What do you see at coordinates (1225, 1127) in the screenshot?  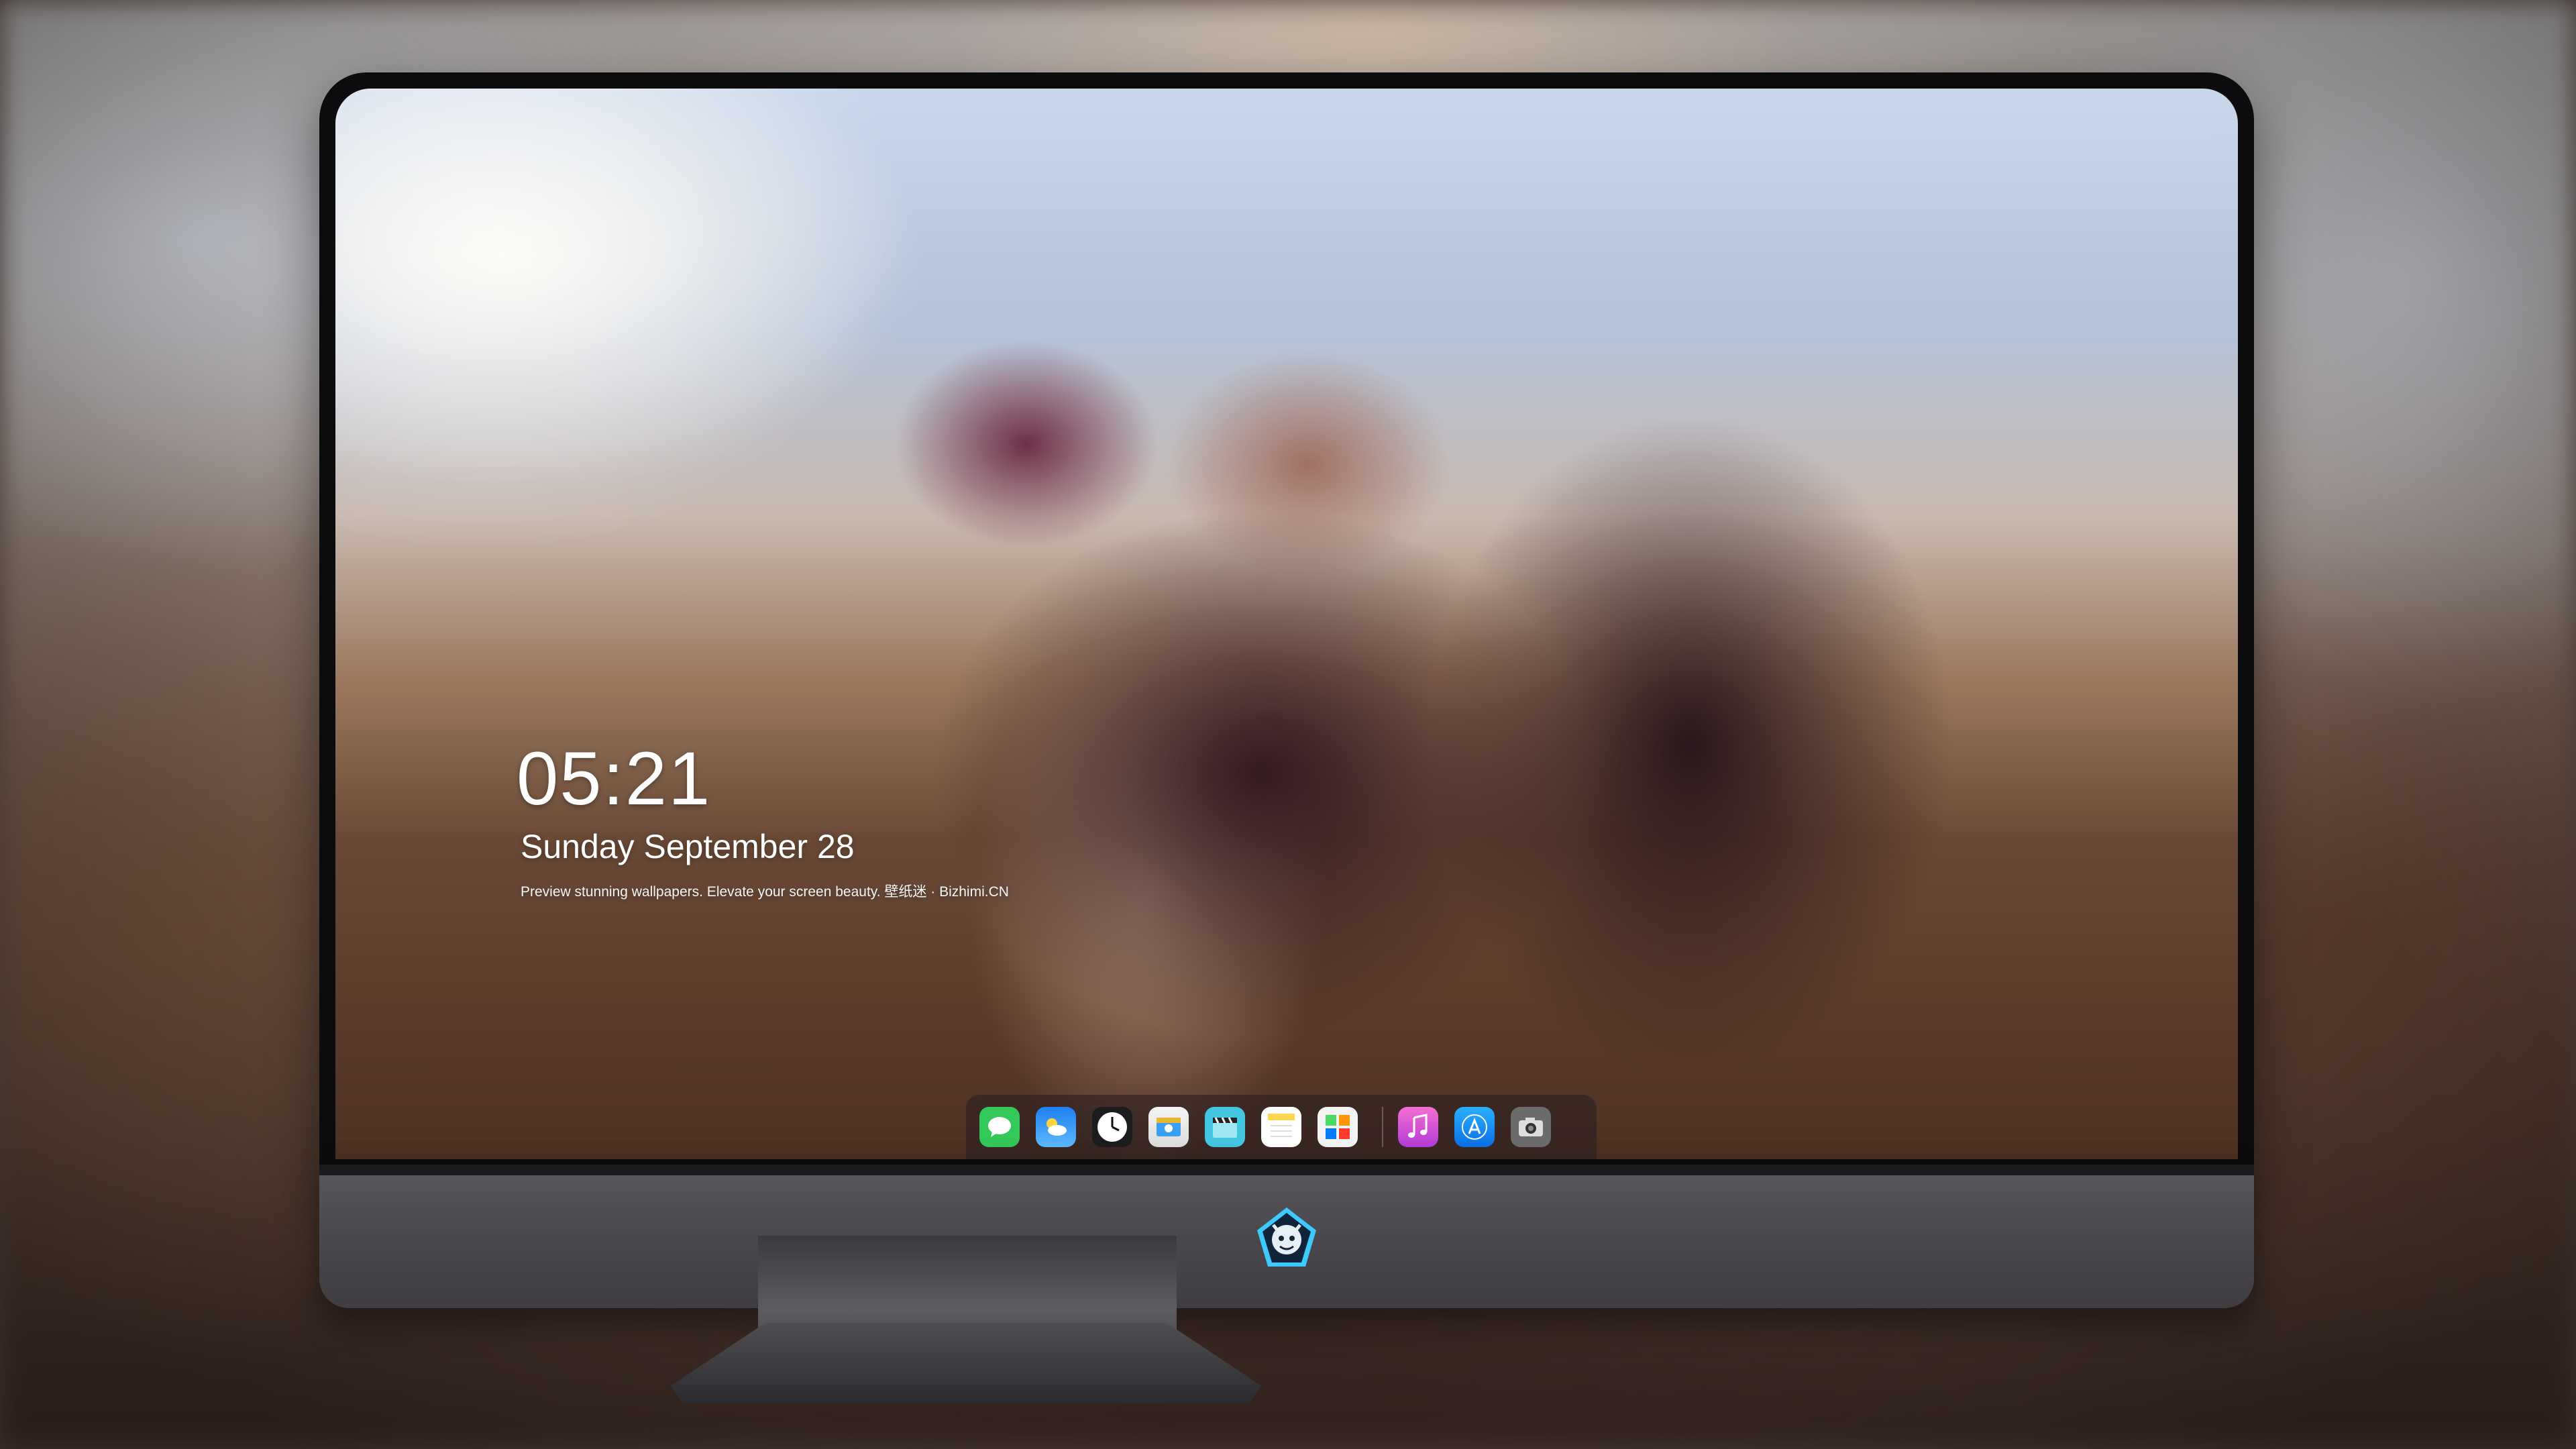 I see `clapperboard-icon` at bounding box center [1225, 1127].